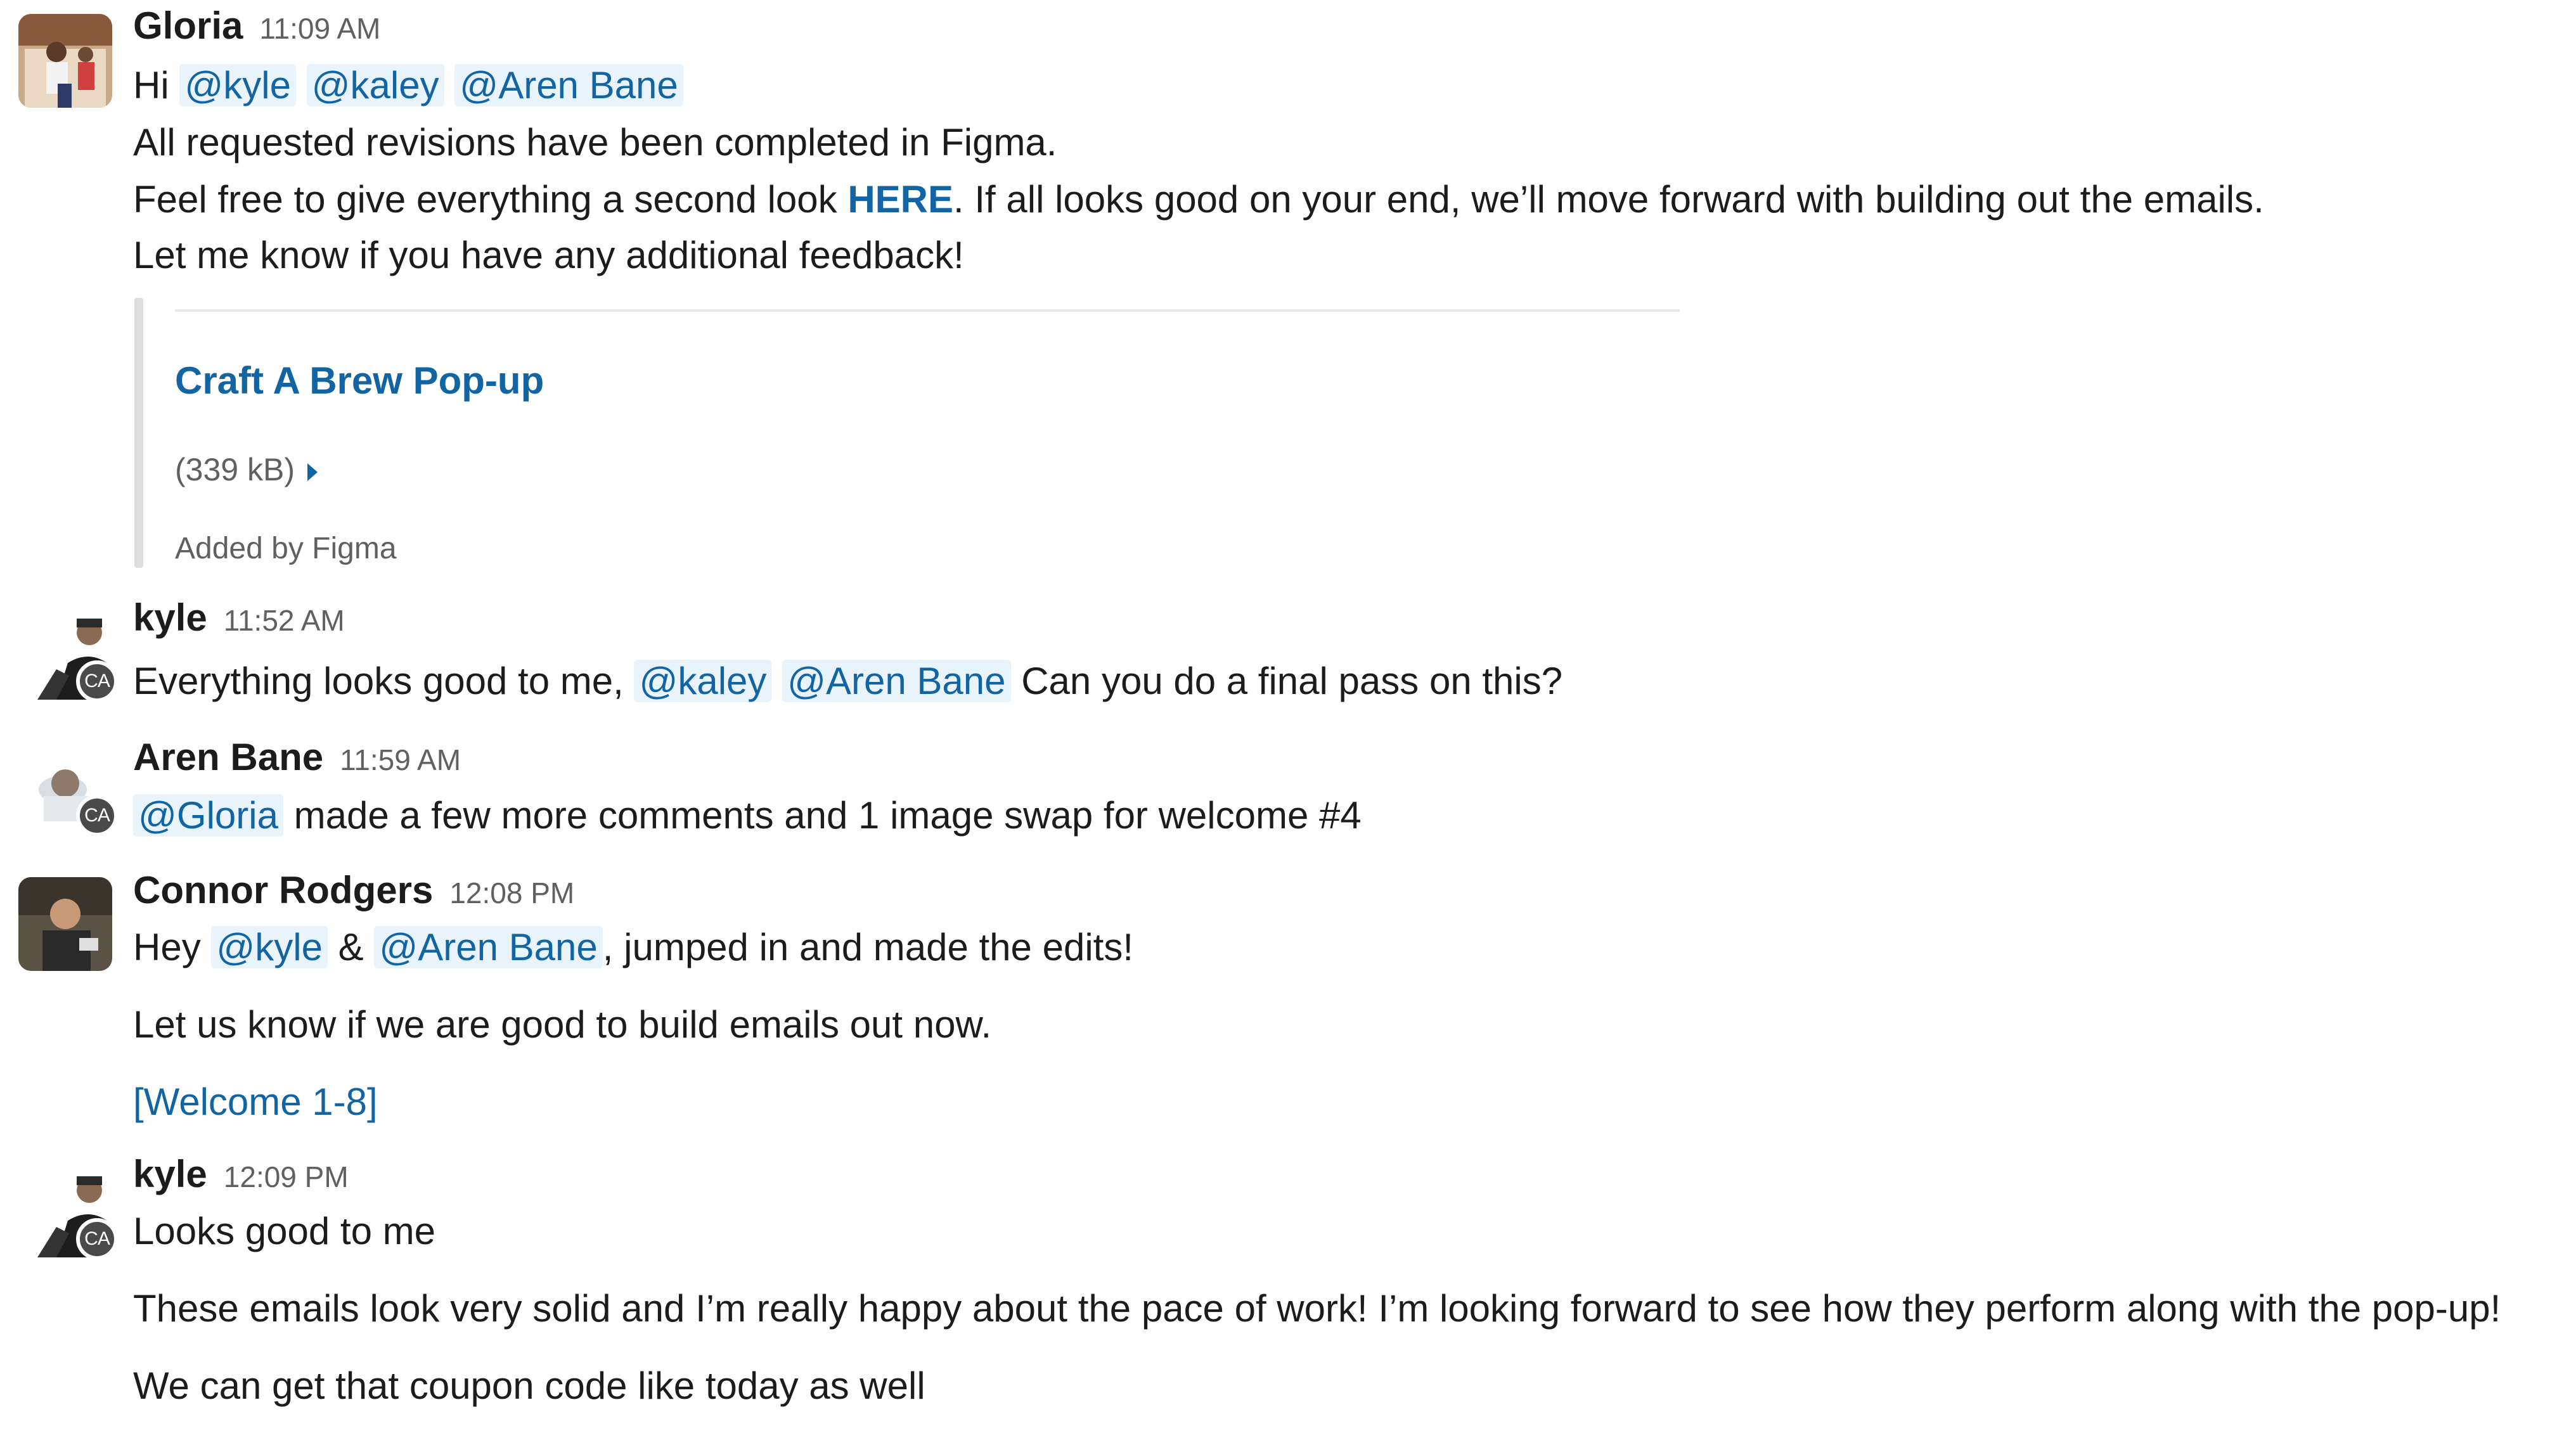  I want to click on connor-rodgers-avatar, so click(65, 924).